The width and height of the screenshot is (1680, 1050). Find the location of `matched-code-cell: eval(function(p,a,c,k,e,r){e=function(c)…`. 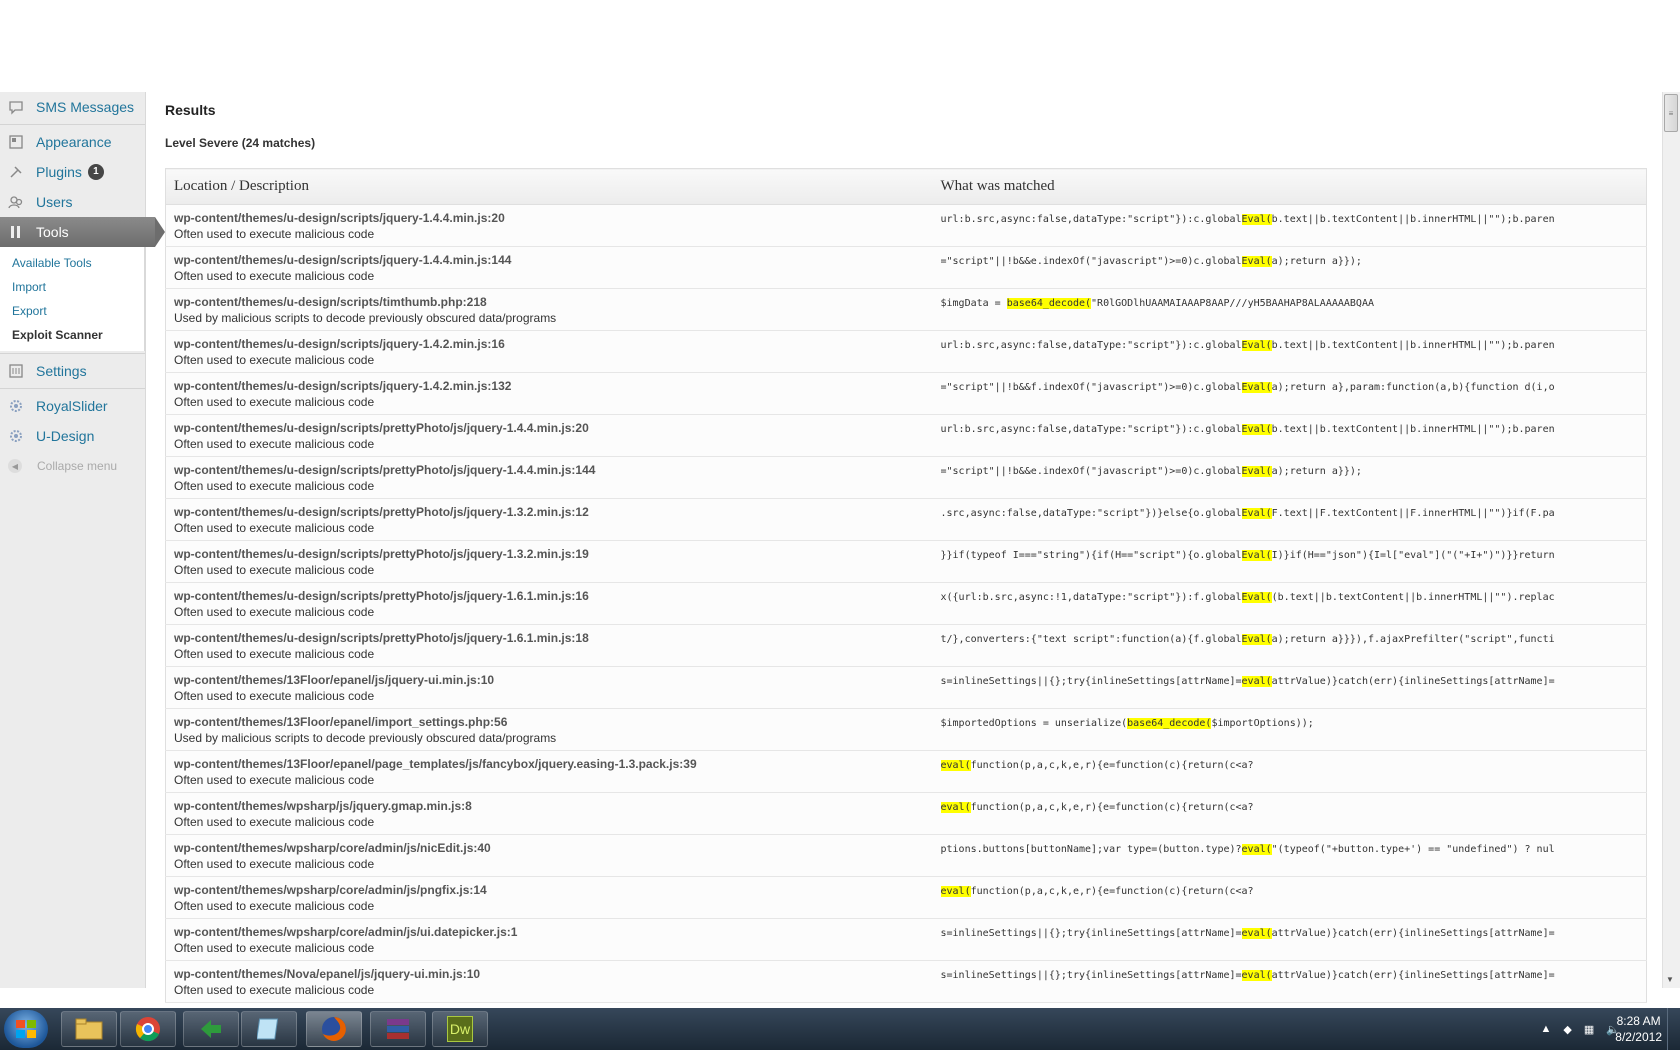

matched-code-cell: eval(function(p,a,c,k,e,r){e=function(c)… is located at coordinates (1289, 897).